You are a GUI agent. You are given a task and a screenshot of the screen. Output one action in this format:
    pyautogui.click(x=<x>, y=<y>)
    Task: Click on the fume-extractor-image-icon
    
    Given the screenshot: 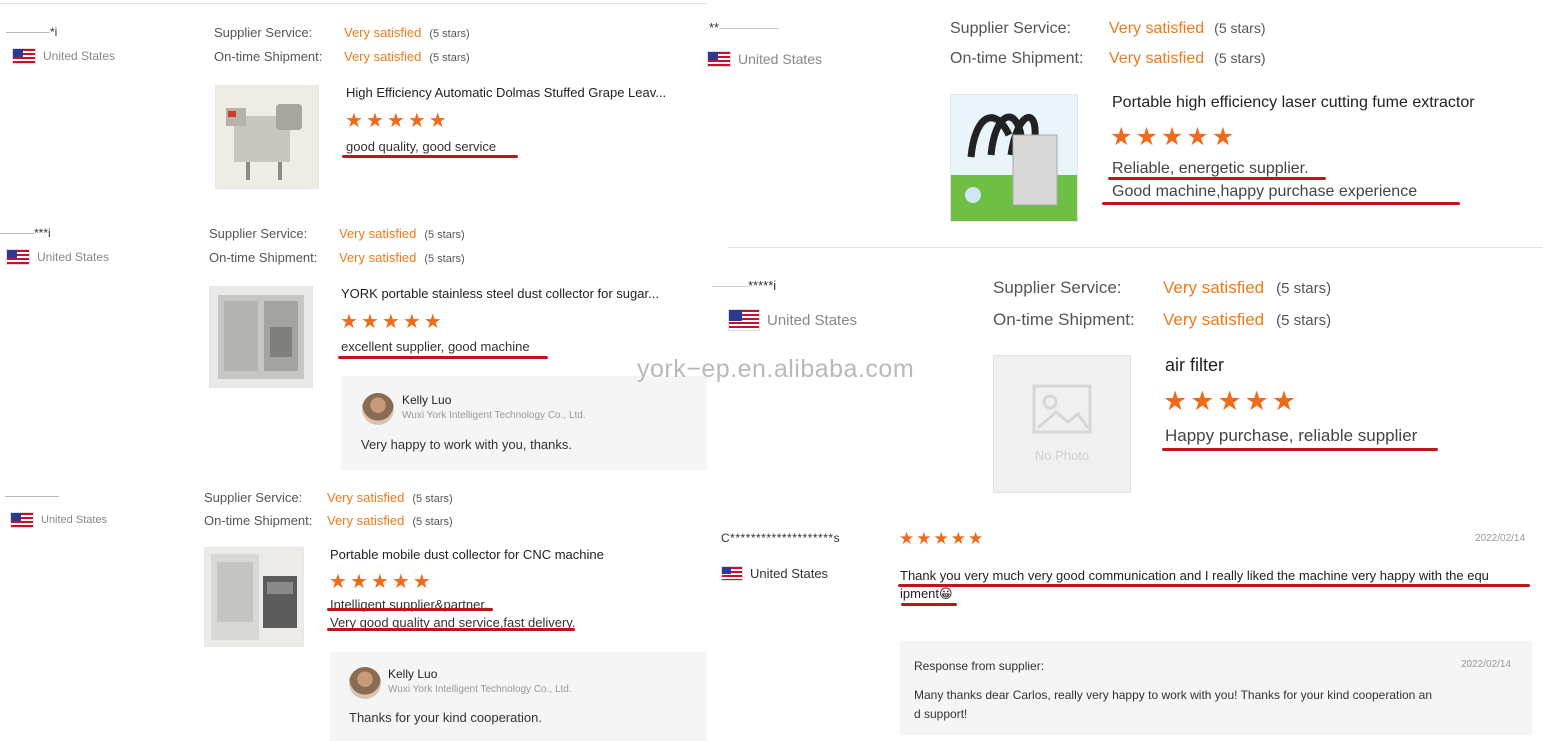 What is the action you would take?
    pyautogui.click(x=1014, y=167)
    